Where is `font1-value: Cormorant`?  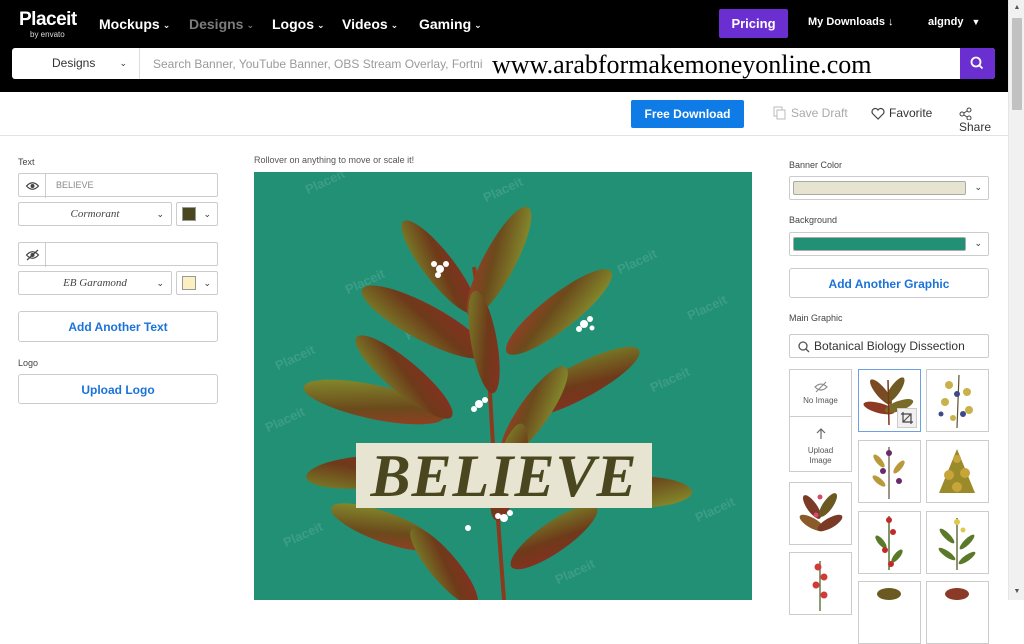
font1-value: Cormorant is located at coordinates (95, 214).